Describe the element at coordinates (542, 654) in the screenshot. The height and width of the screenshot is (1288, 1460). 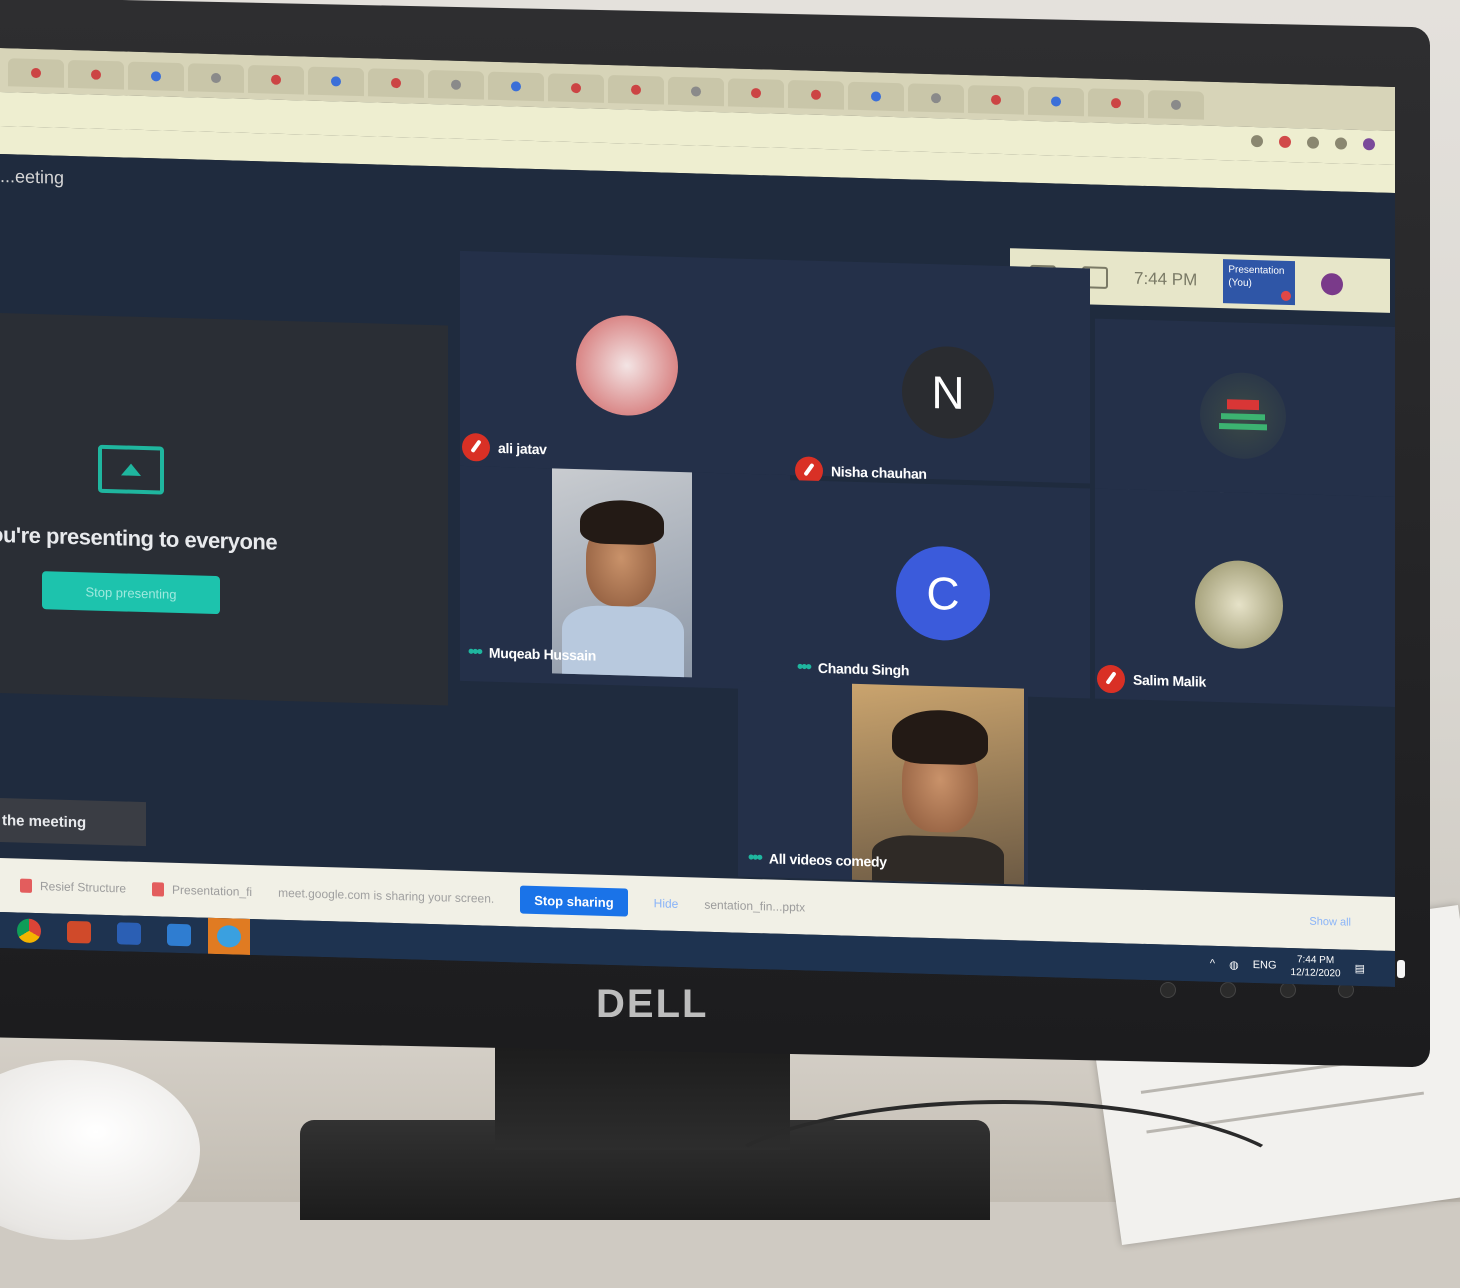
I see `participant-name: Muqeab Hussain` at that location.